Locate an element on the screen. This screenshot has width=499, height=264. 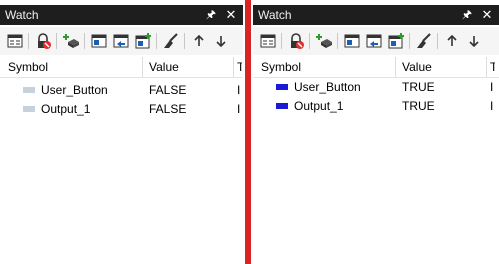
table-row: User_Button FALSE I is located at coordinates (121, 90).